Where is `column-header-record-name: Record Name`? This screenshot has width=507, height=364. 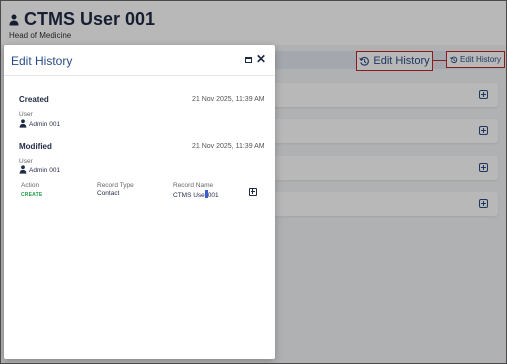 column-header-record-name: Record Name is located at coordinates (193, 185).